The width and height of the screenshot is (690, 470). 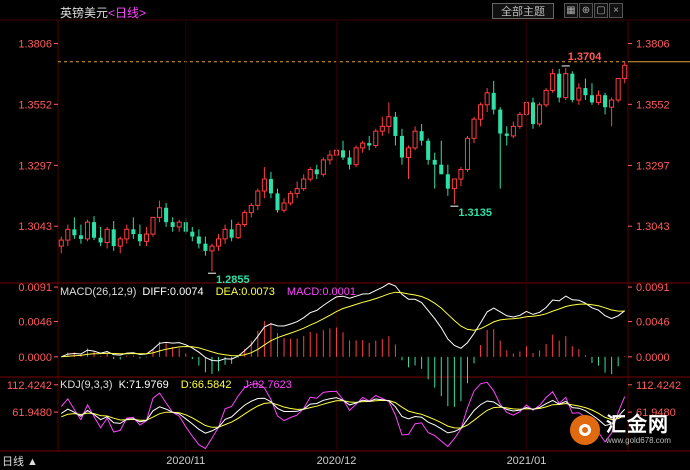 I want to click on price-axis-label-right: 1.3806, so click(x=653, y=45).